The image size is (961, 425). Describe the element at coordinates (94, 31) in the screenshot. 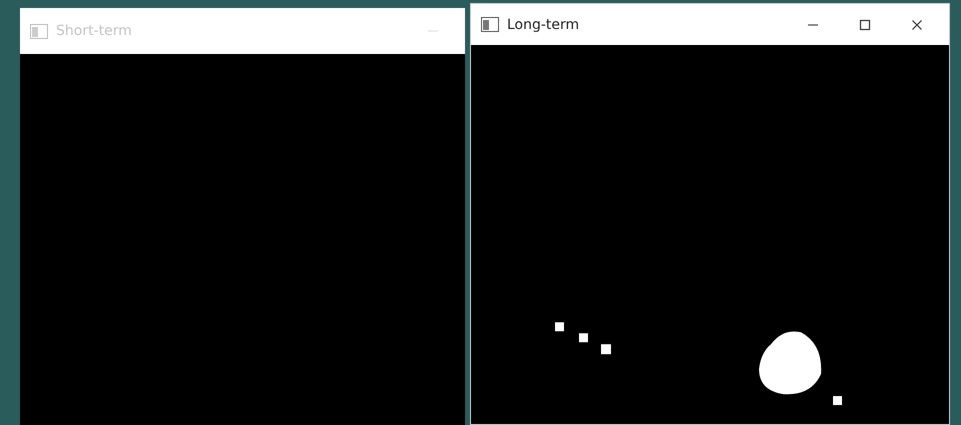

I see `window-title: Short-term` at that location.